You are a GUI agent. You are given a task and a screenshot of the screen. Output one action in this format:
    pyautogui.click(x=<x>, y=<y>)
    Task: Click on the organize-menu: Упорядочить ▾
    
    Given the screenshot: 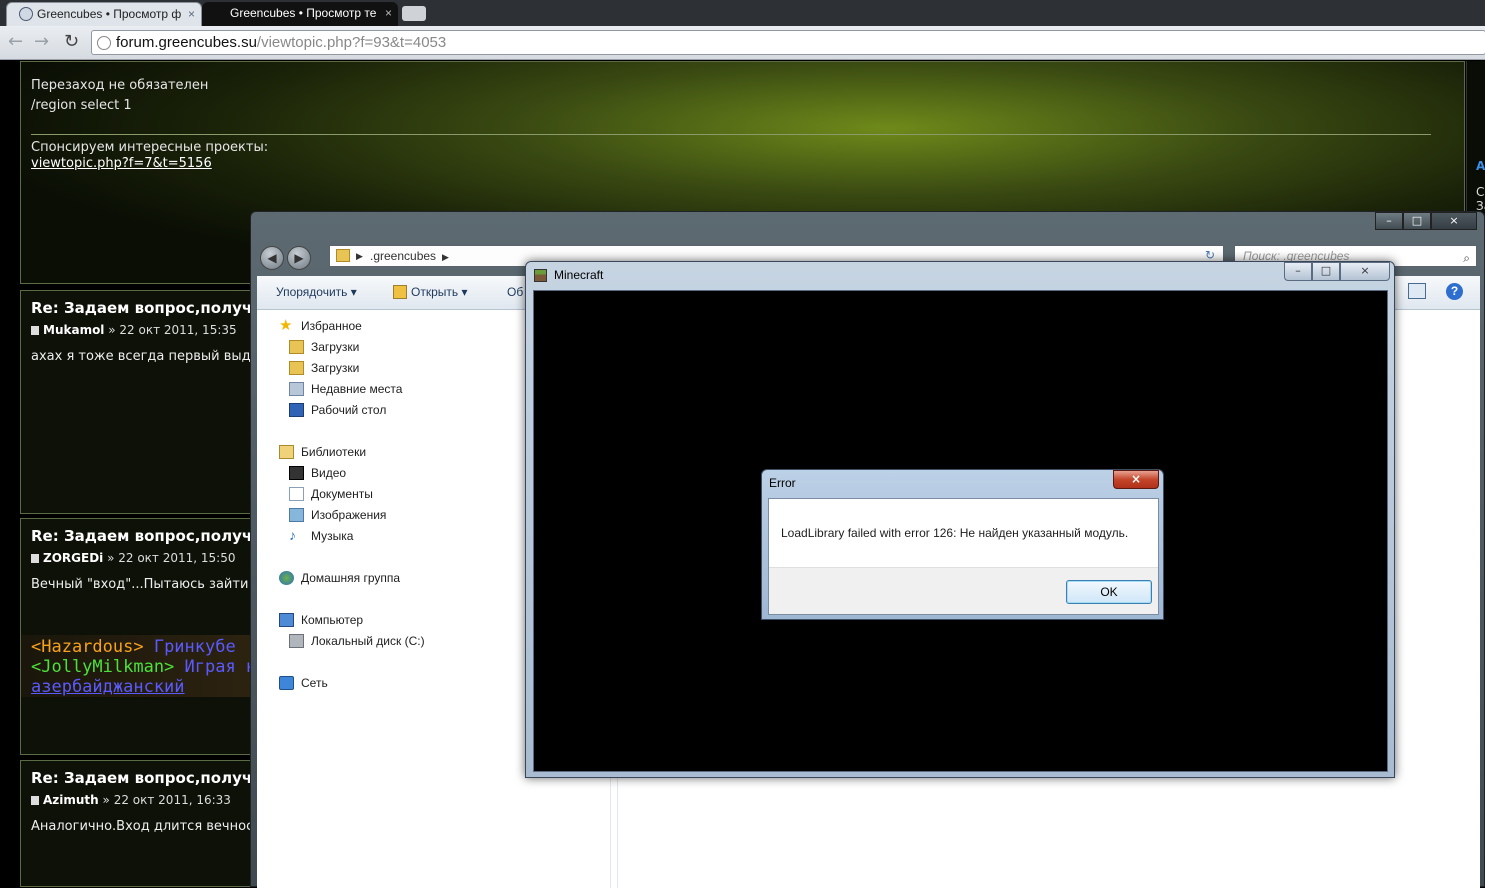 What is the action you would take?
    pyautogui.click(x=316, y=292)
    